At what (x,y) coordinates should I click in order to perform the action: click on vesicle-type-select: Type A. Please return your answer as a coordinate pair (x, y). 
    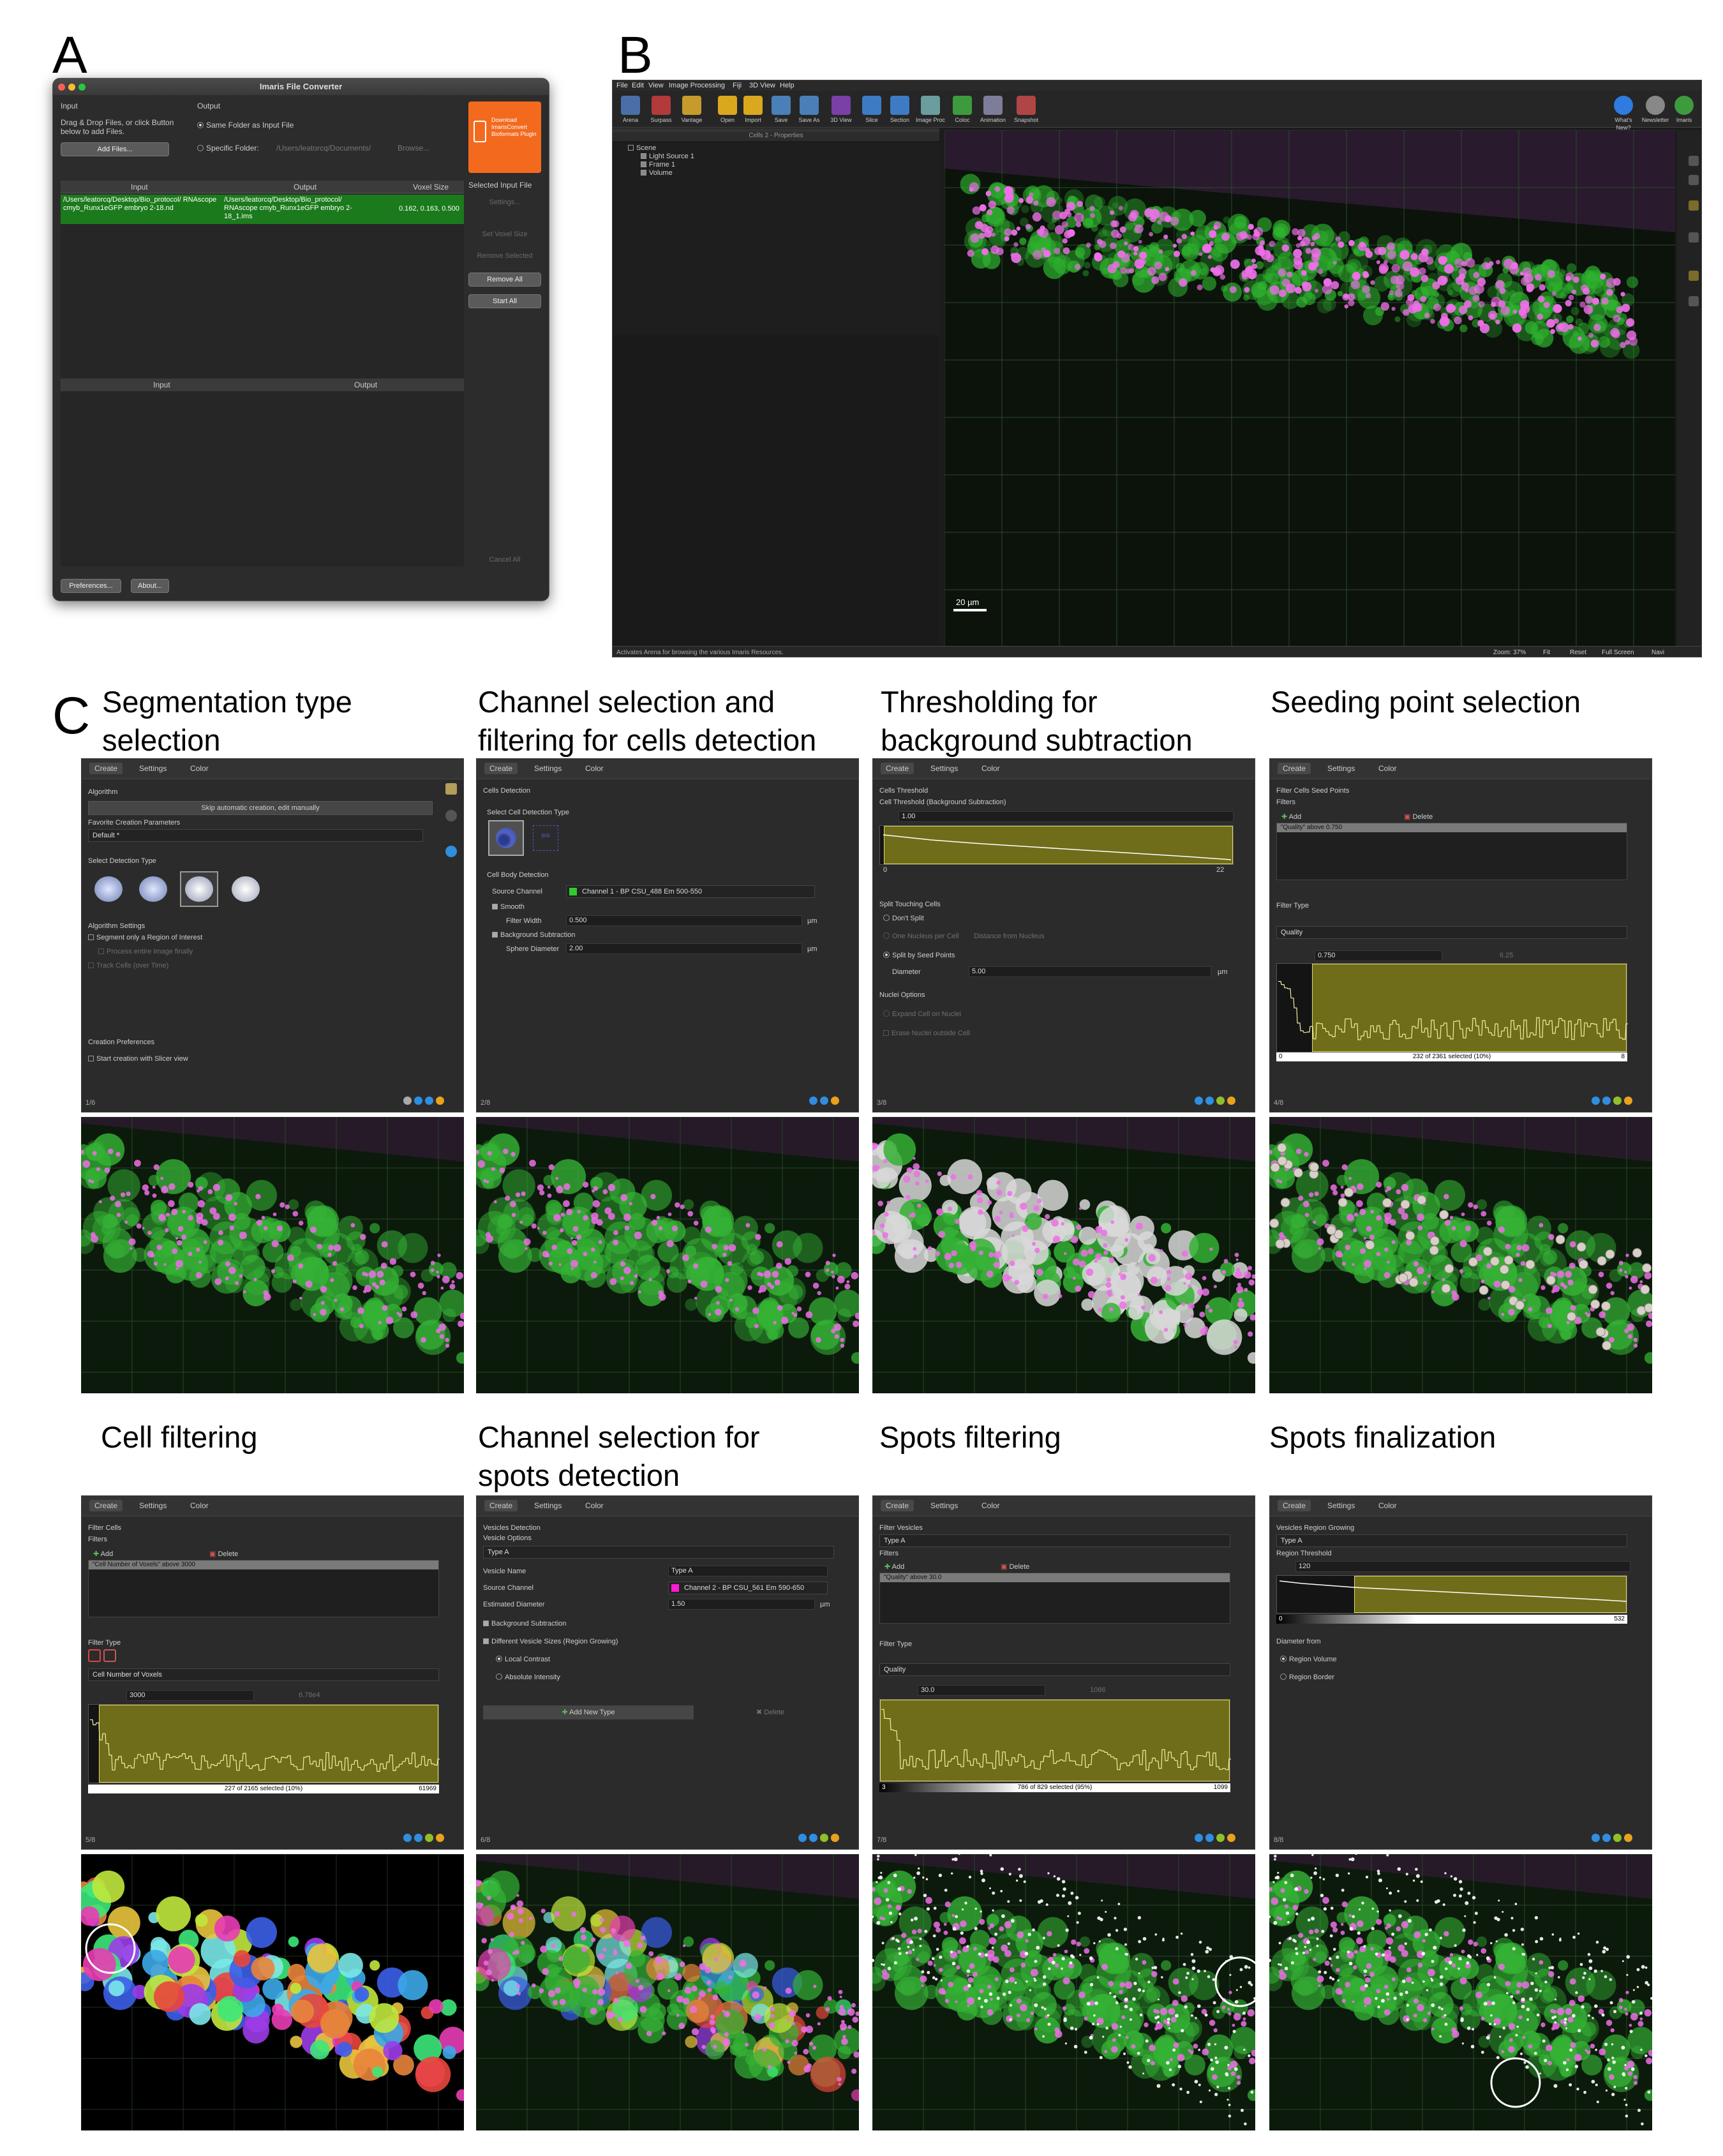
    Looking at the image, I should click on (1054, 1540).